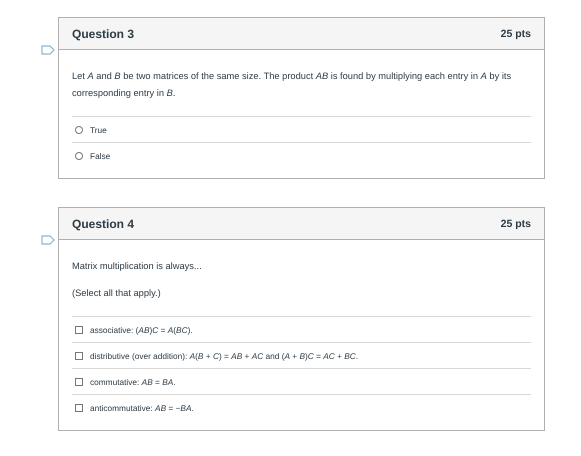 The height and width of the screenshot is (456, 581). What do you see at coordinates (141, 329) in the screenshot?
I see `answer-label: associative: (AB)C = A(BC).` at bounding box center [141, 329].